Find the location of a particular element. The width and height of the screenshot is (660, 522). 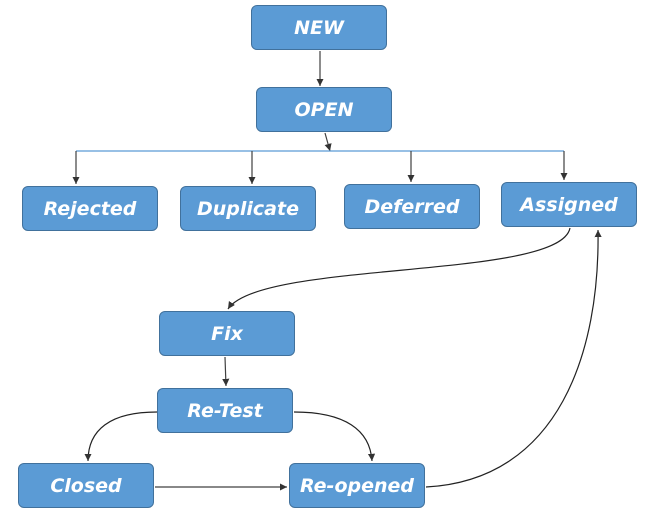

node-duplicate: Duplicate is located at coordinates (248, 208).